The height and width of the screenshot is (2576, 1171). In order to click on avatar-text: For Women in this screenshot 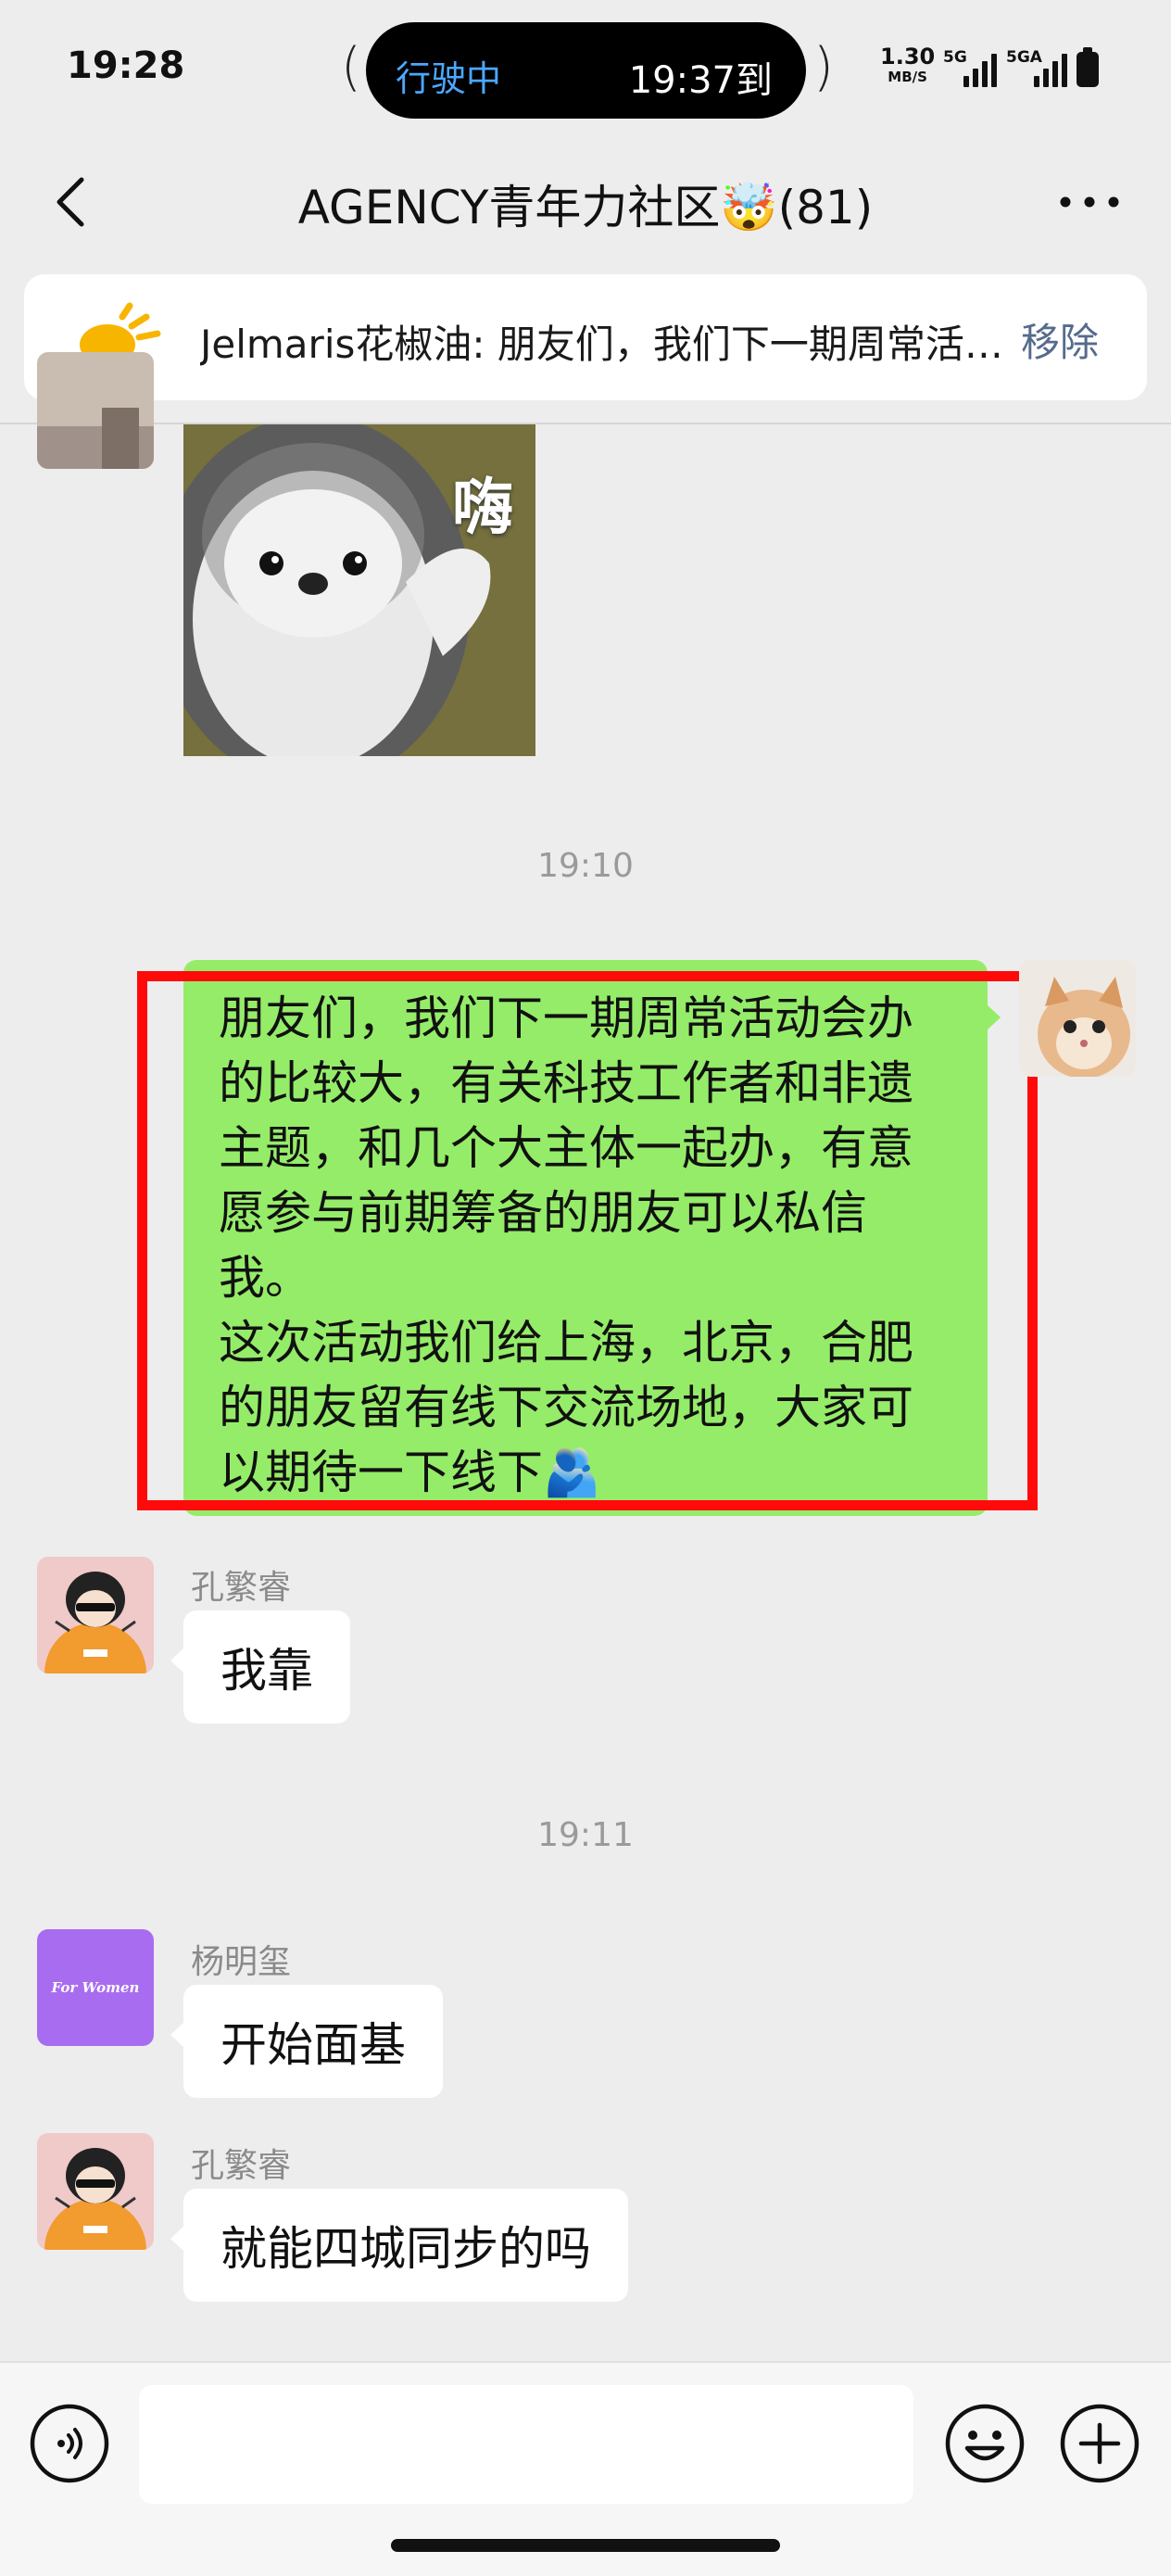, I will do `click(96, 1987)`.